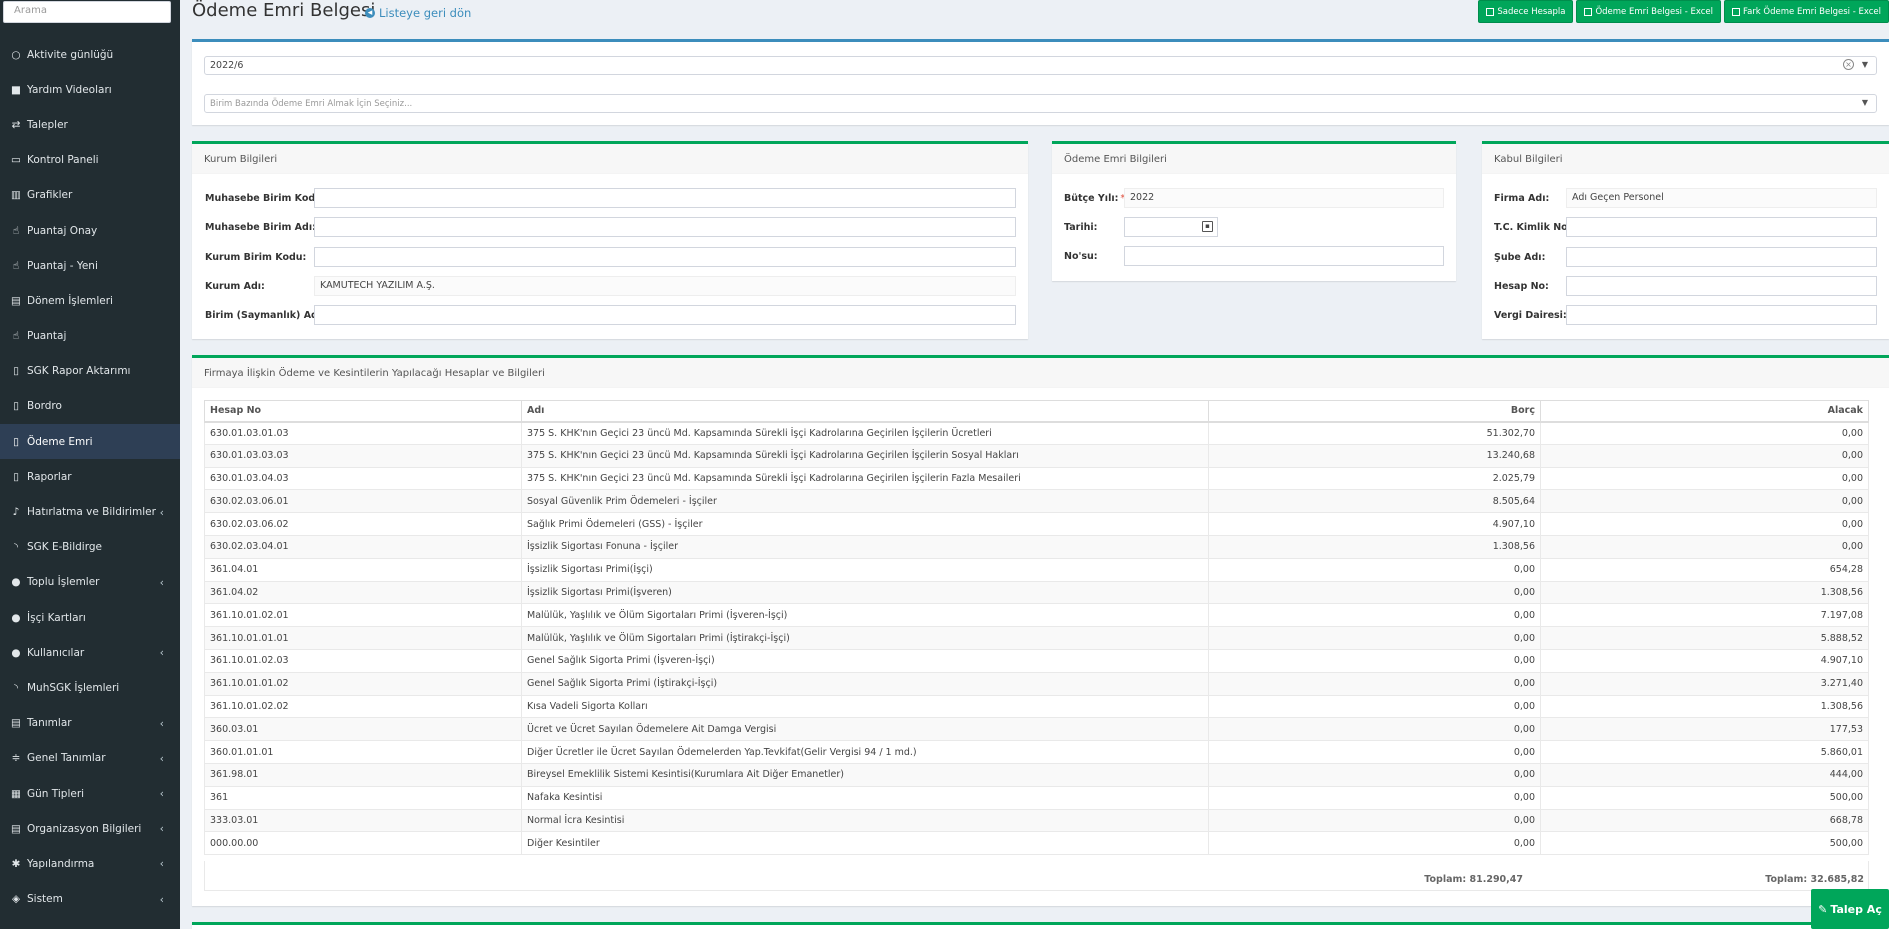 The width and height of the screenshot is (1889, 929). Describe the element at coordinates (665, 198) in the screenshot. I see `muhasebe-birim-kodu-field` at that location.